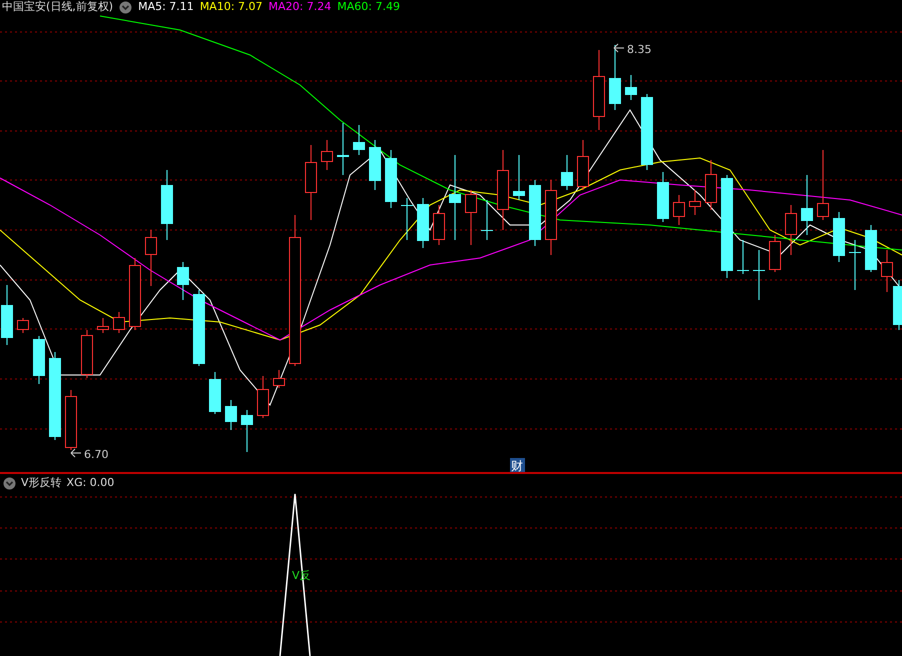  What do you see at coordinates (41, 483) in the screenshot?
I see `indicator-title: V形反转` at bounding box center [41, 483].